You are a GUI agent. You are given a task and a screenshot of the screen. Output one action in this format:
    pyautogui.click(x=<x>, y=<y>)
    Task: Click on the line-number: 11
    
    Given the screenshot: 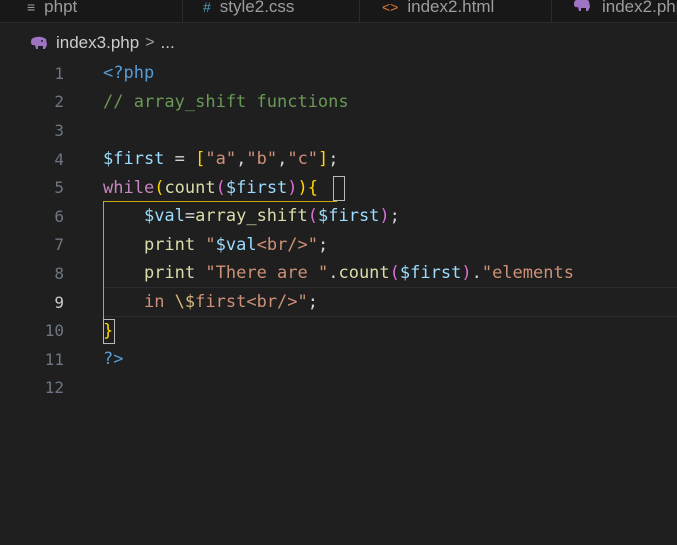 What is the action you would take?
    pyautogui.click(x=54, y=359)
    